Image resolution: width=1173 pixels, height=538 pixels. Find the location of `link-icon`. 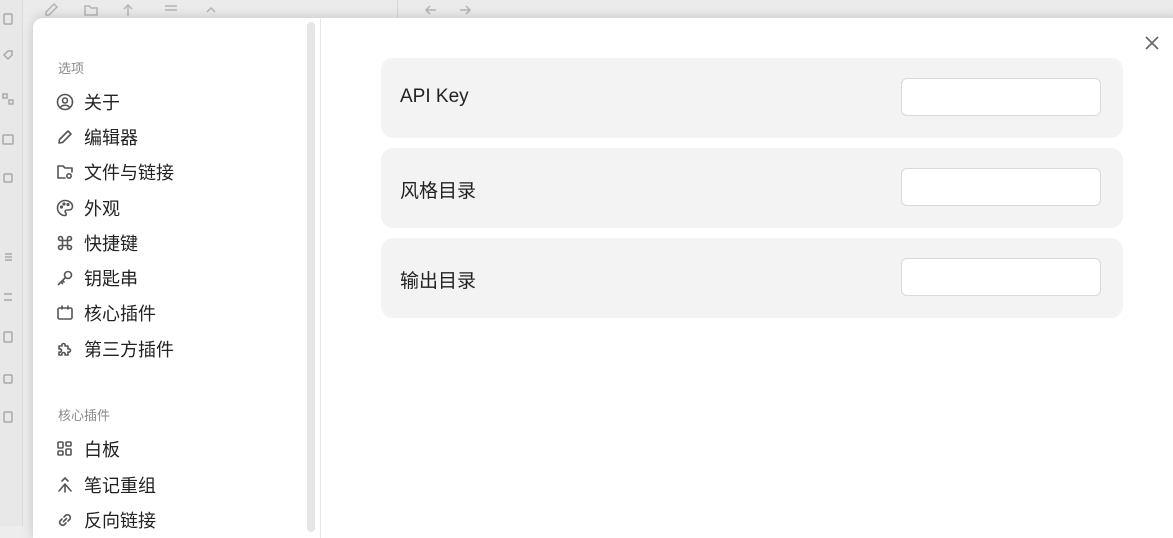

link-icon is located at coordinates (65, 520).